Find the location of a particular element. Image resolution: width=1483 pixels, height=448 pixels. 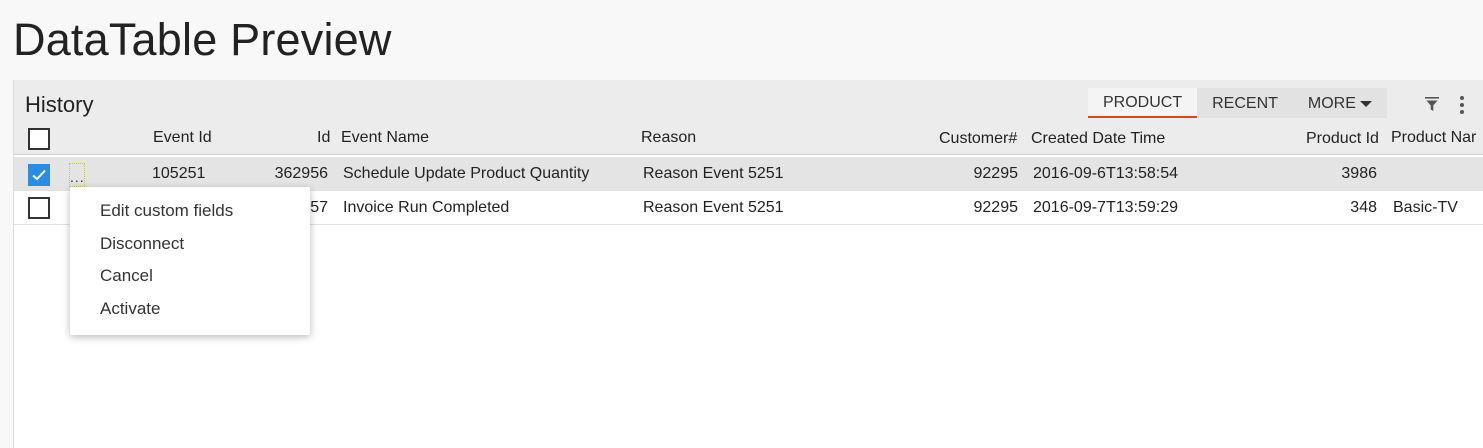

cell-created-date-time: 2016-09-7T13:59:29 is located at coordinates (1105, 207).